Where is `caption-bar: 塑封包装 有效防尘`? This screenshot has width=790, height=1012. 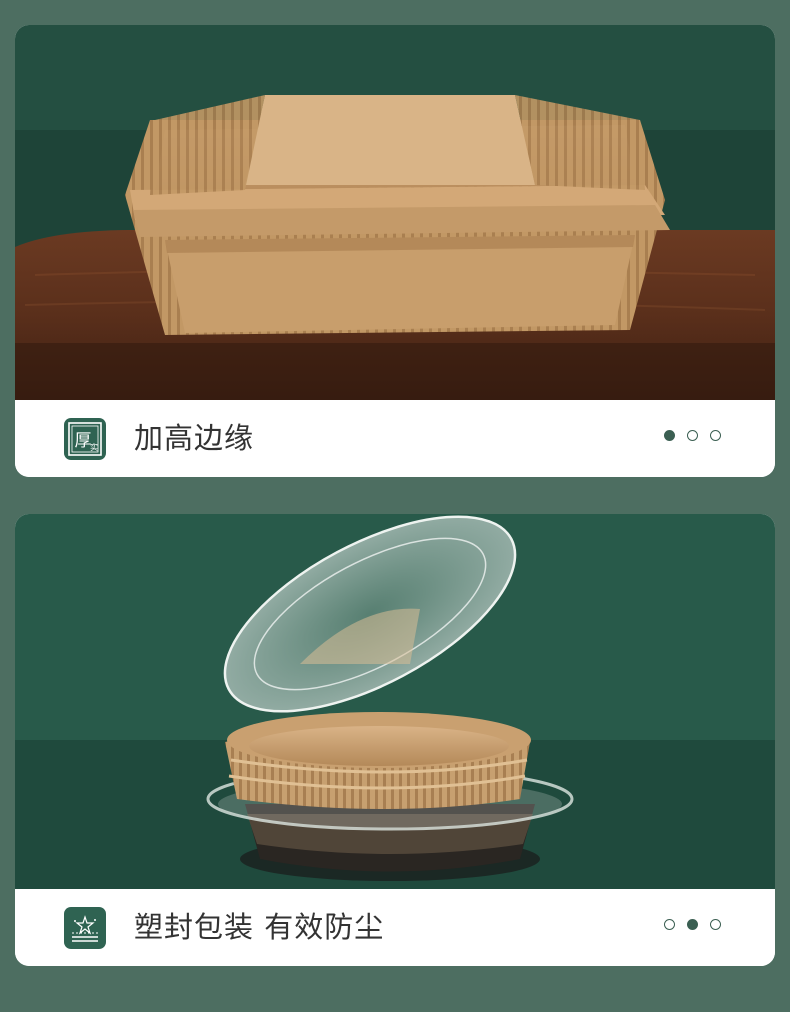
caption-bar: 塑封包装 有效防尘 is located at coordinates (395, 927).